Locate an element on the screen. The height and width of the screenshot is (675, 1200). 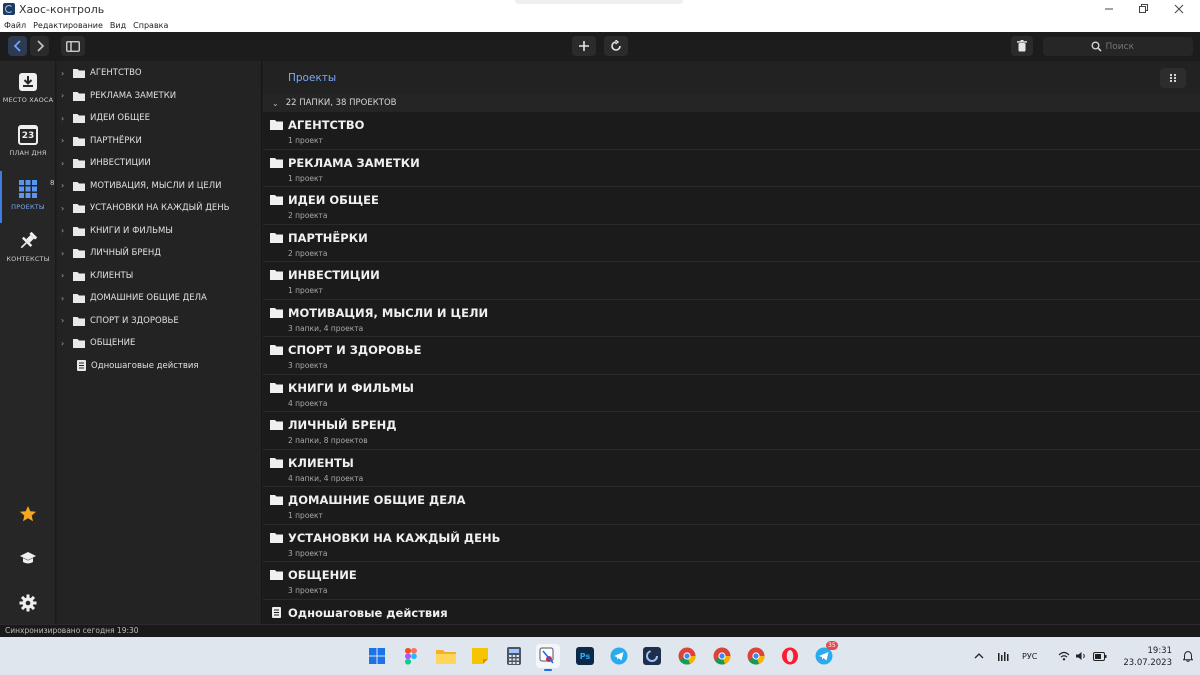
chevron-down-icon: ⌄ is located at coordinates (275, 103).